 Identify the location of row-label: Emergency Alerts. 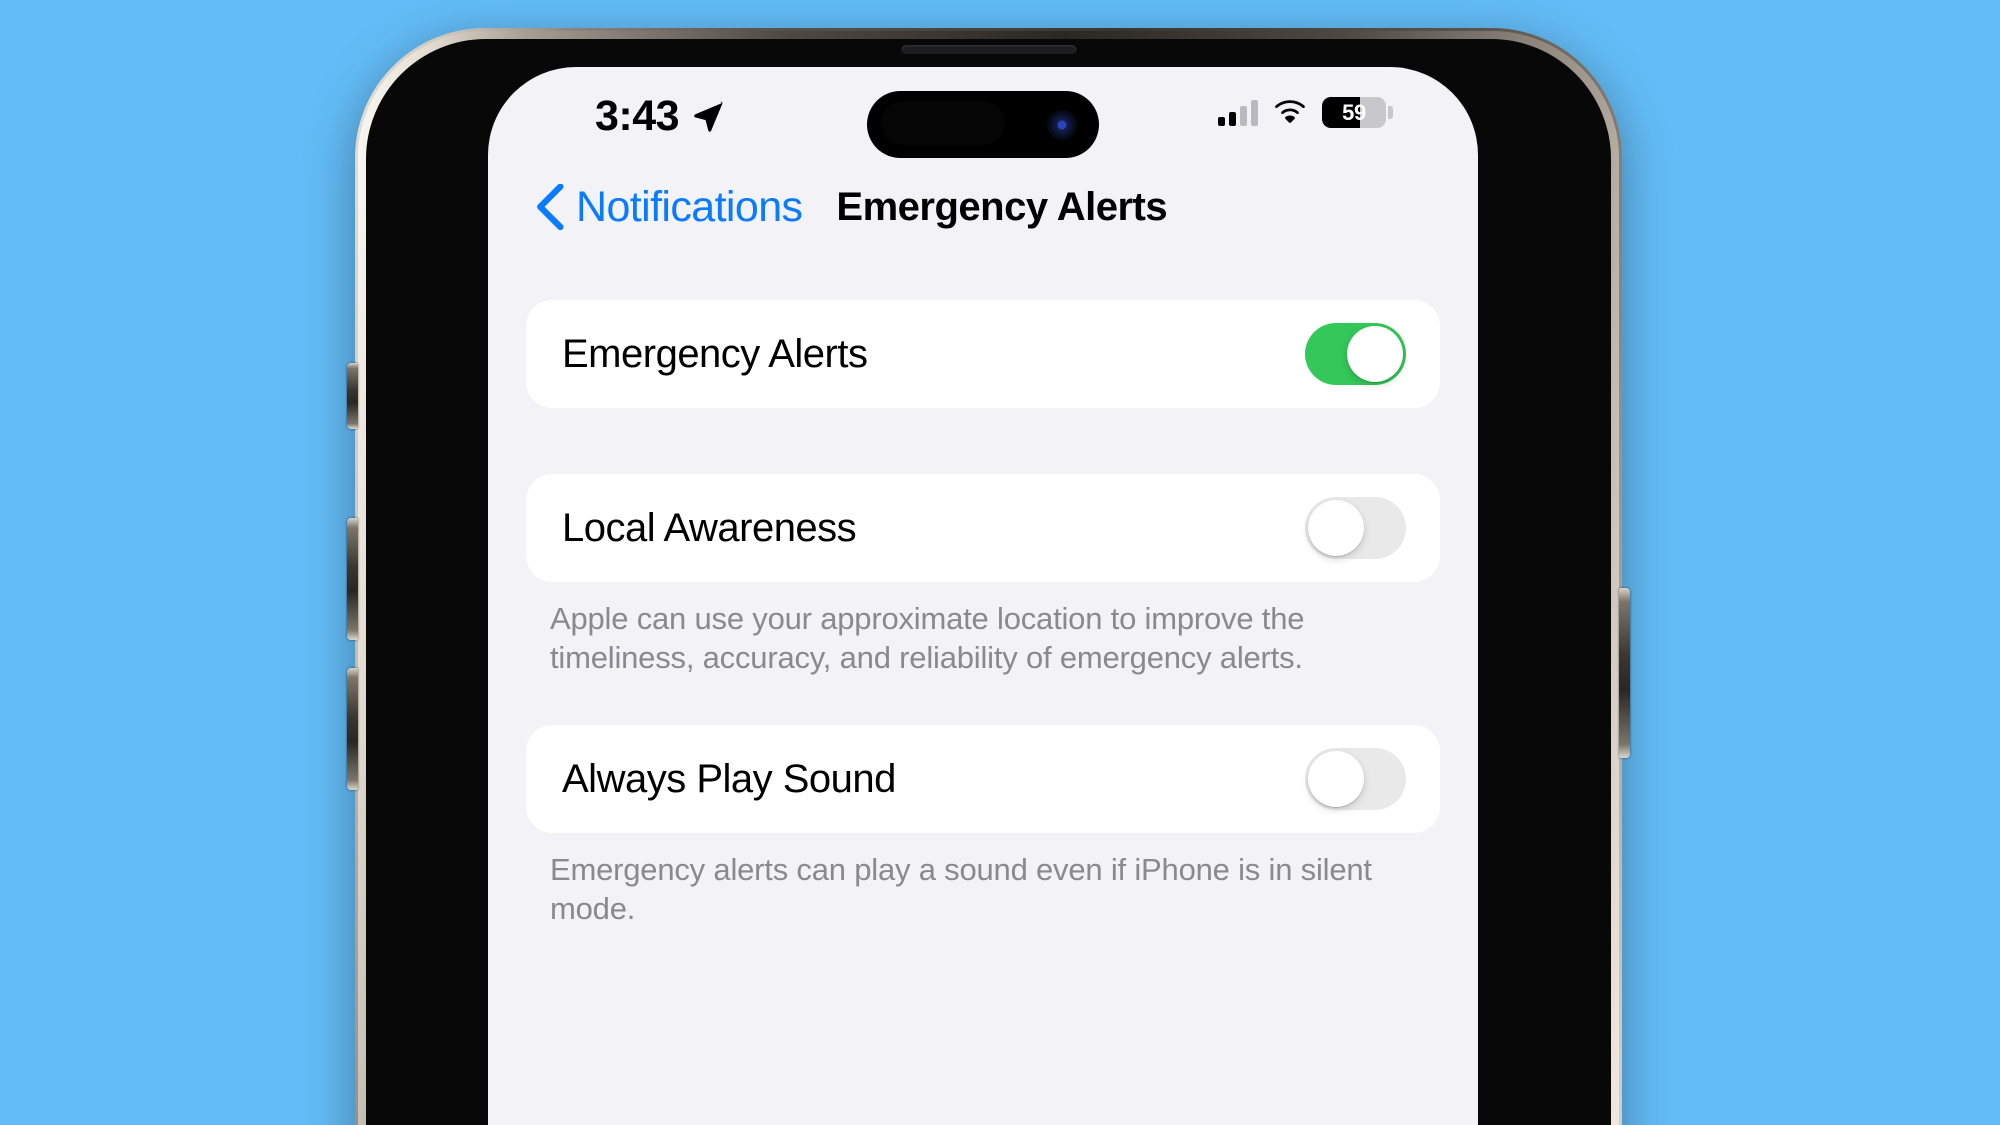
(715, 353).